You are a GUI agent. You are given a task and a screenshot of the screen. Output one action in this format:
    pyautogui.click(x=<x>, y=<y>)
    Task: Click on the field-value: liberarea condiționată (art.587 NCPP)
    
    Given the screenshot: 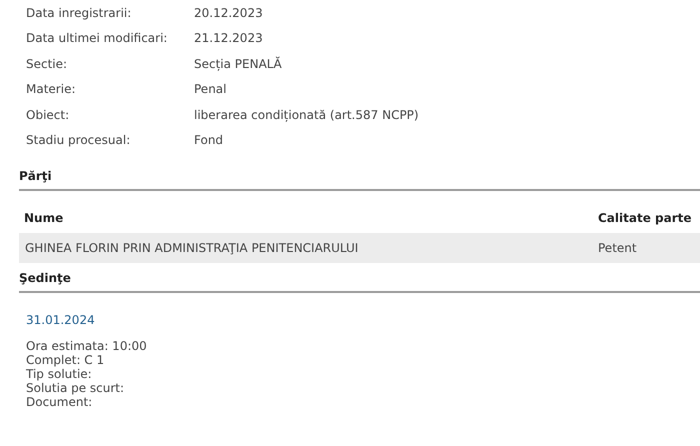 What is the action you would take?
    pyautogui.click(x=306, y=115)
    